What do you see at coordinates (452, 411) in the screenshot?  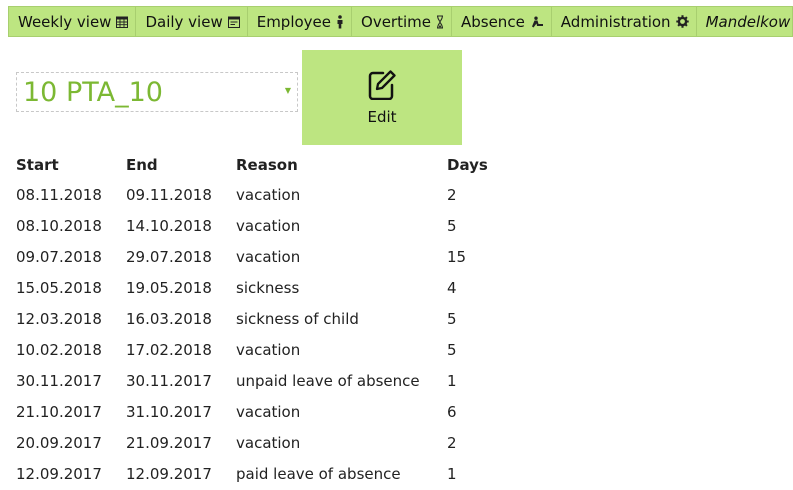 I see `cell-days: 6` at bounding box center [452, 411].